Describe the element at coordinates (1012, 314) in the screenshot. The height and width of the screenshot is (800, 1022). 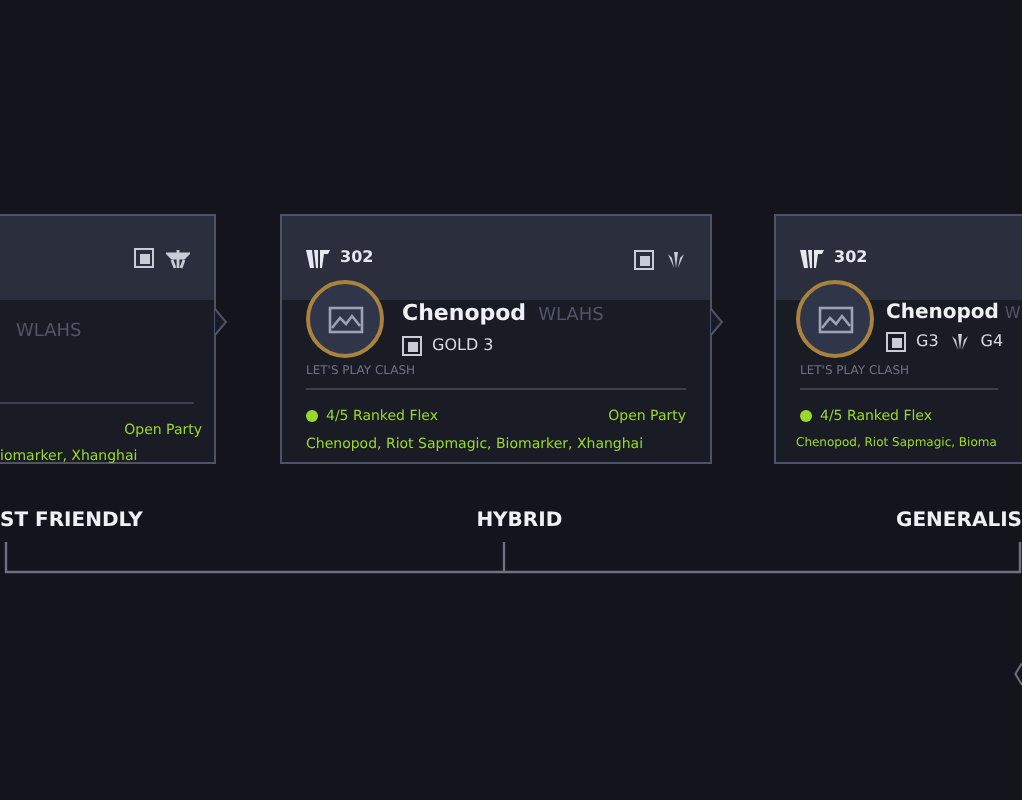
I see `team-tag: W` at that location.